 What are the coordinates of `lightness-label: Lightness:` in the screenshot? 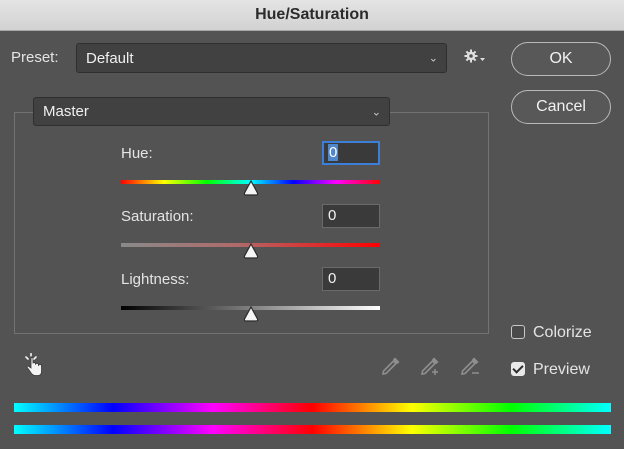 It's located at (155, 279).